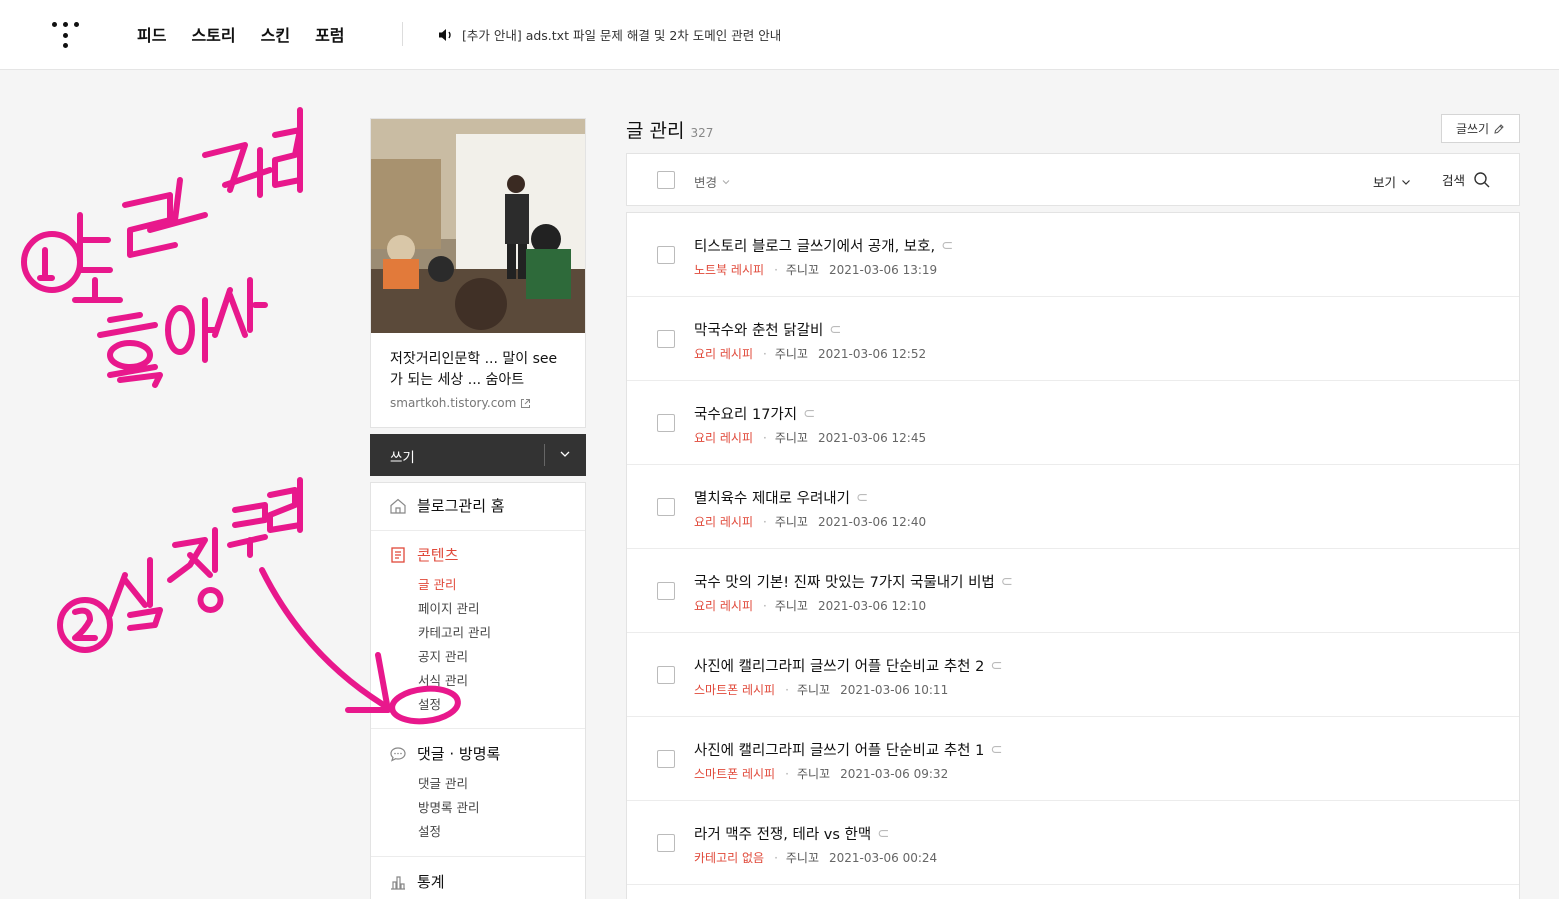  What do you see at coordinates (443, 655) in the screenshot?
I see `sidebar-item-notice-manage: 공지 관리` at bounding box center [443, 655].